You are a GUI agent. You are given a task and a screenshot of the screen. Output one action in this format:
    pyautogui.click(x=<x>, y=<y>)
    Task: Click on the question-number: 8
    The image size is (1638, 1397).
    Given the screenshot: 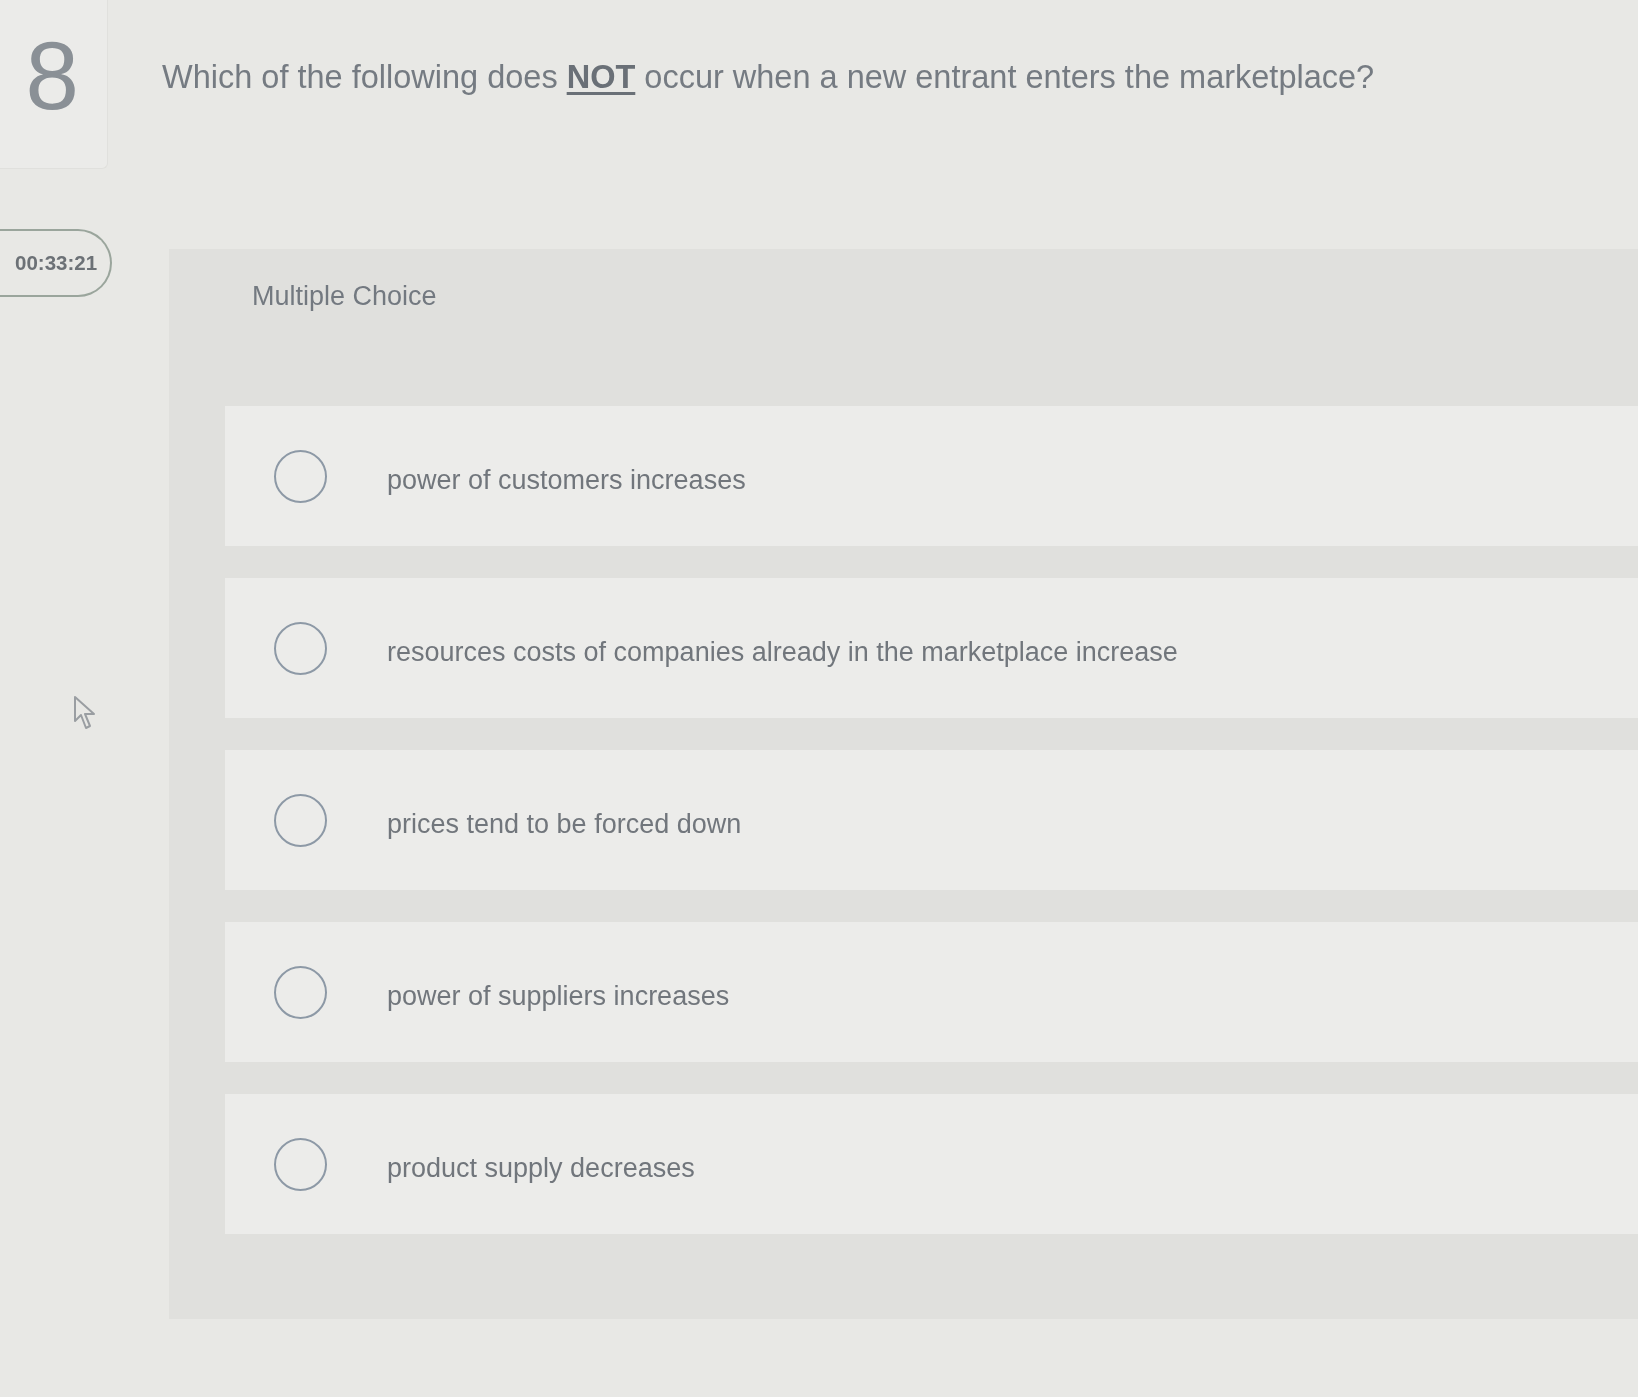 What is the action you would take?
    pyautogui.click(x=52, y=76)
    